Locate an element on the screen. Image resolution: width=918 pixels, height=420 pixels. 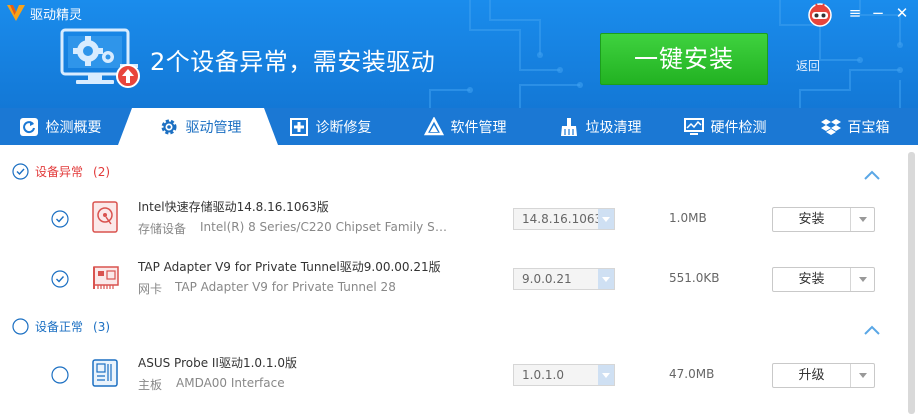
version-select: 1.0.1.0 is located at coordinates (564, 375).